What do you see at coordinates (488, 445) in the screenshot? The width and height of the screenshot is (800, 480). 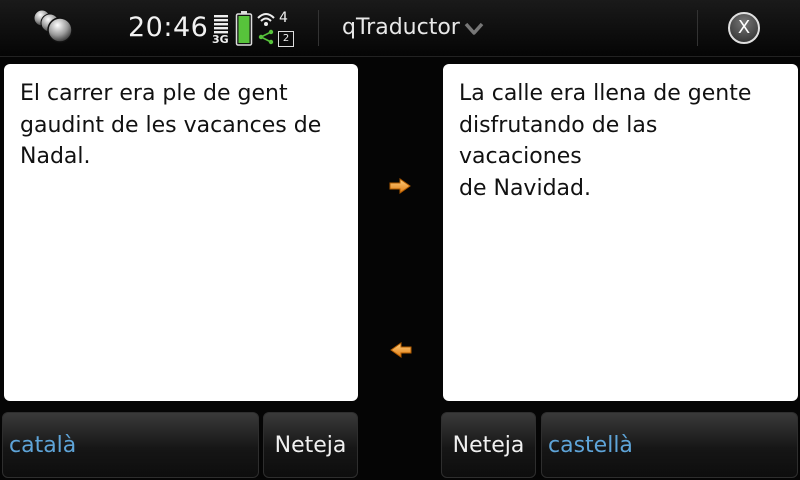 I see `clear-target-button: Neteja` at bounding box center [488, 445].